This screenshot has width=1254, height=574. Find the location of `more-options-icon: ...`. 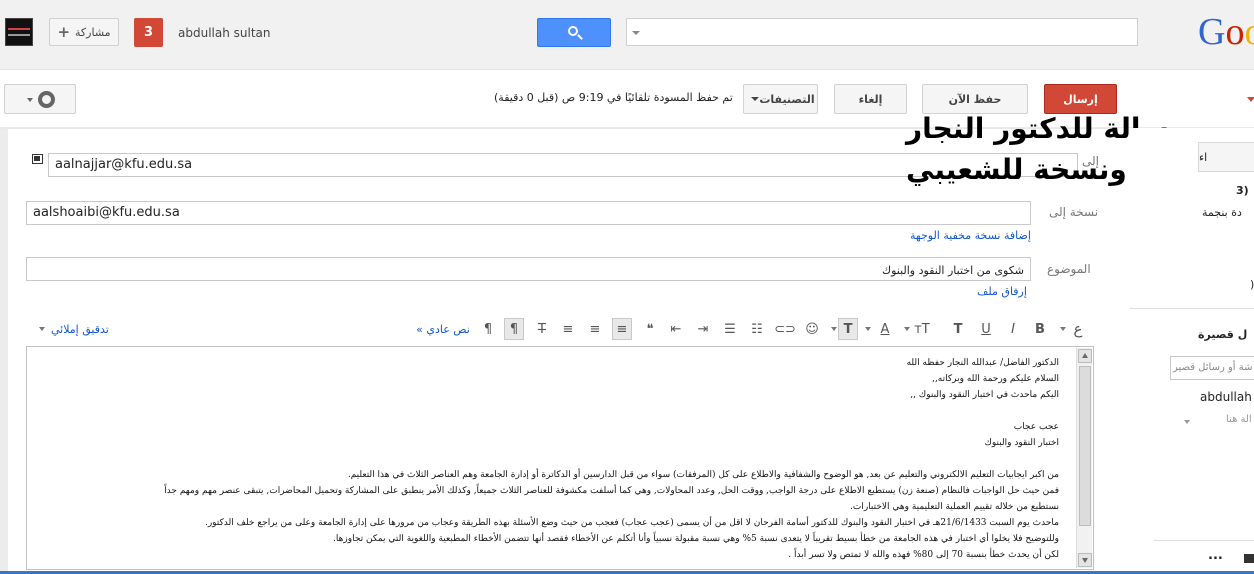

more-options-icon: ... is located at coordinates (1215, 555).